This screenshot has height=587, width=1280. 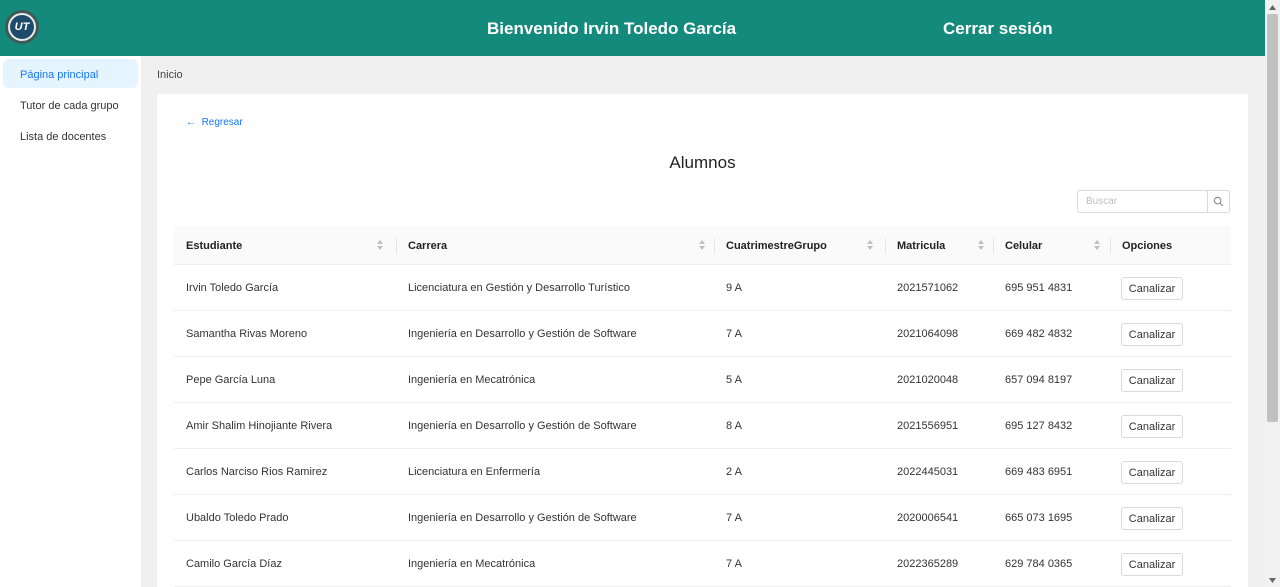 I want to click on cell-estudiante: Irvin Toledo García, so click(x=232, y=288).